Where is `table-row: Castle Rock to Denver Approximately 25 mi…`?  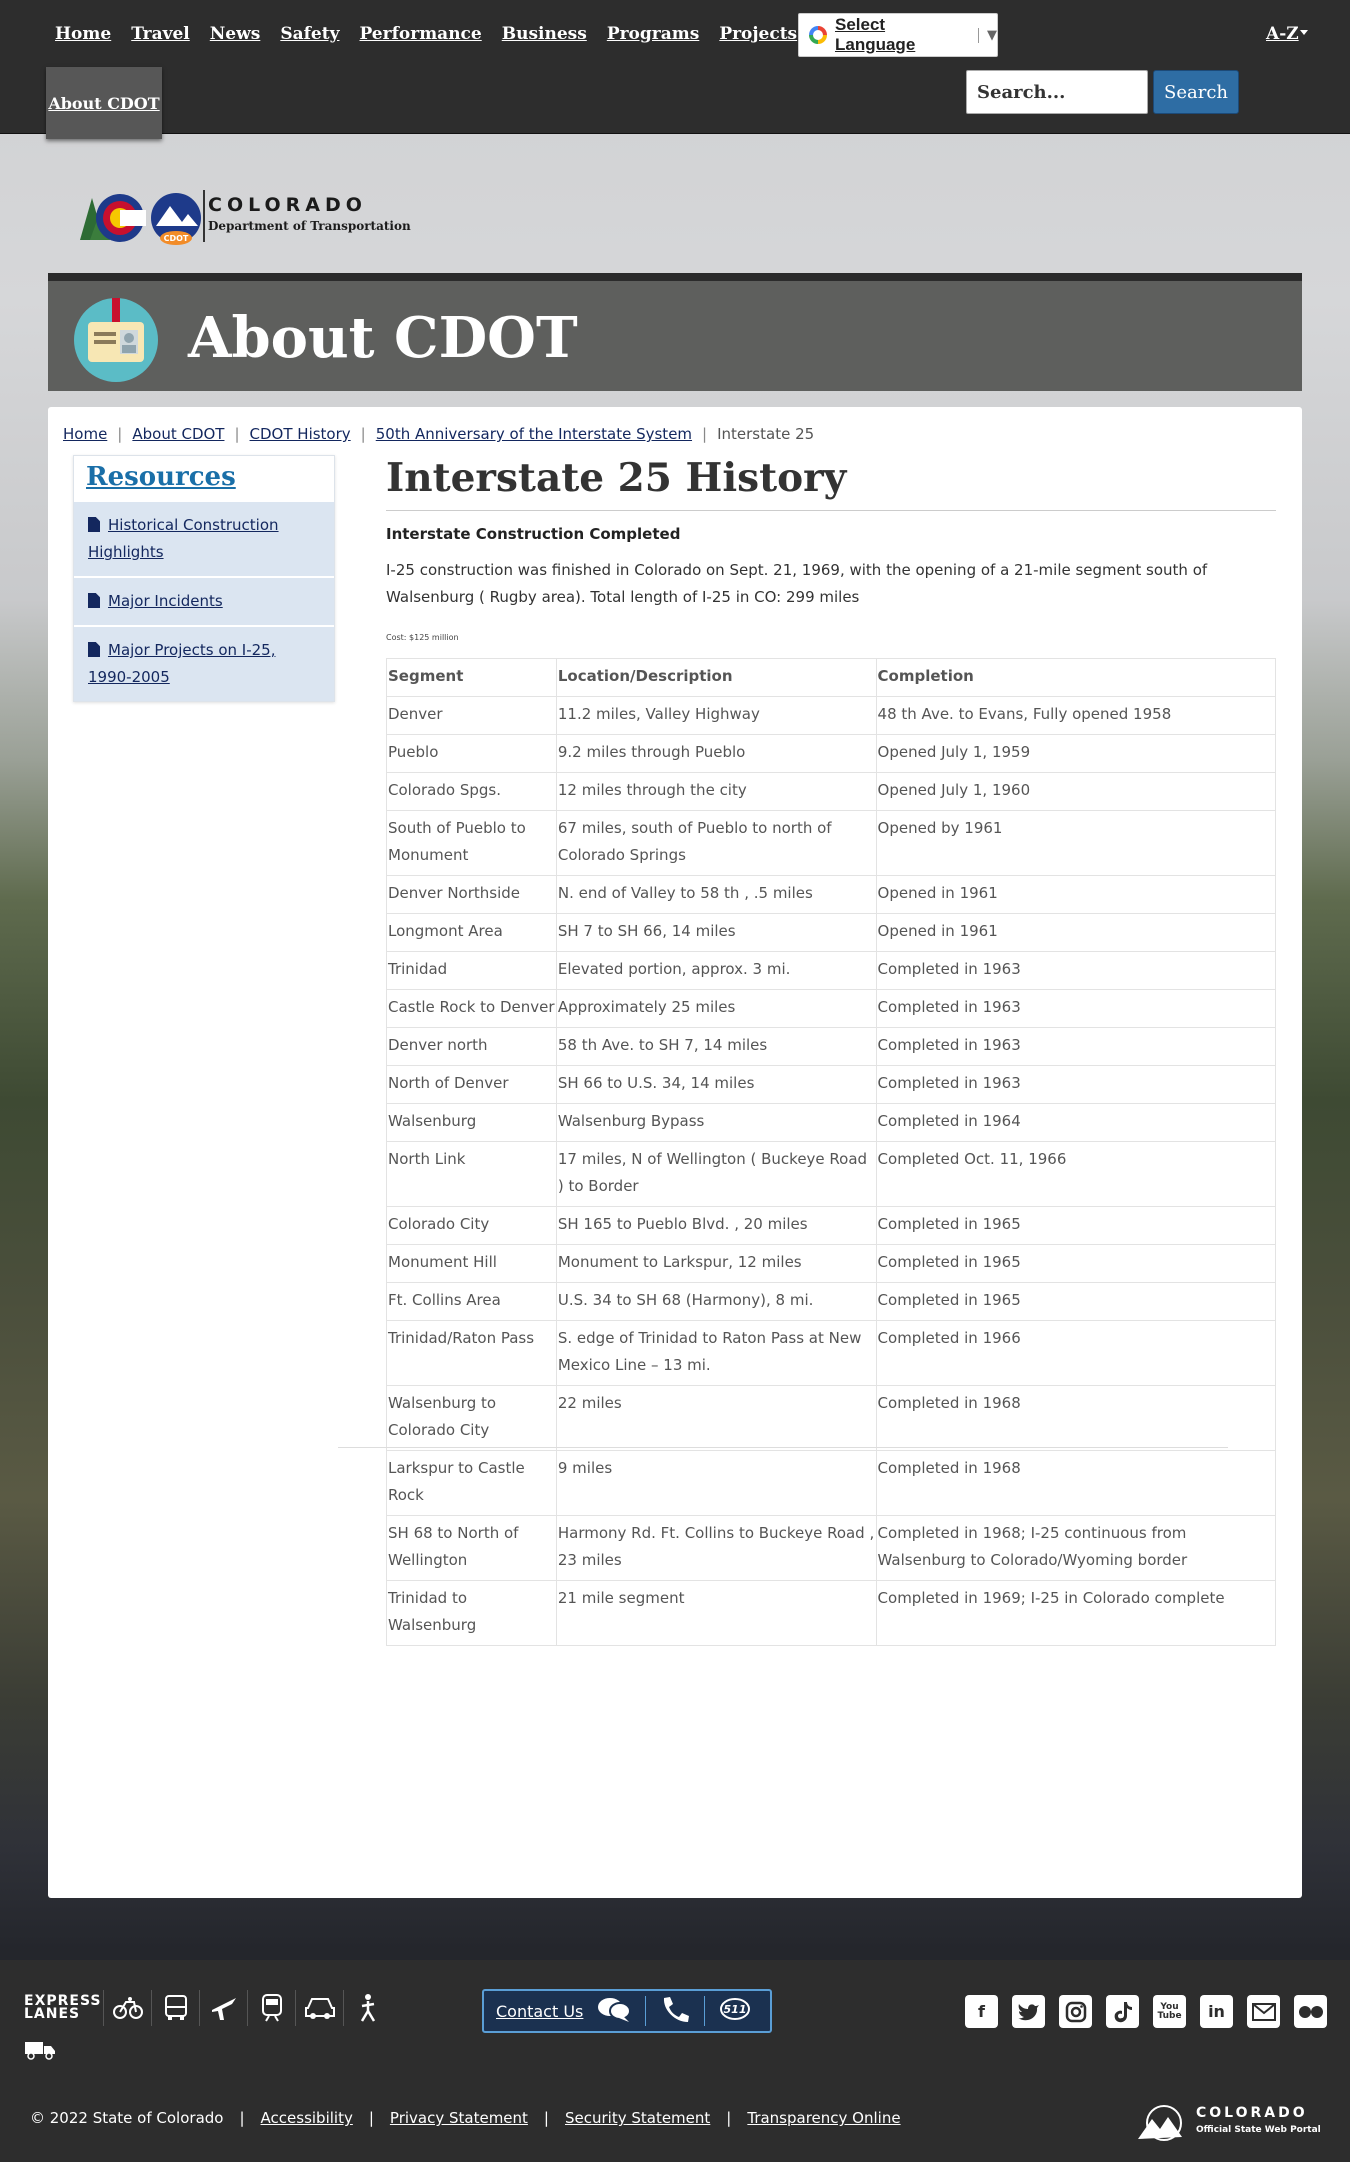 table-row: Castle Rock to Denver Approximately 25 mi… is located at coordinates (831, 1008).